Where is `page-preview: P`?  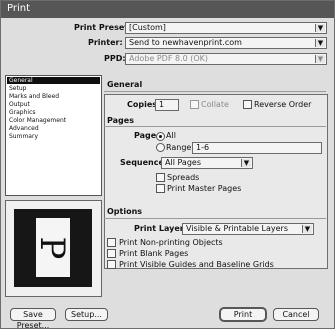
page-preview: P is located at coordinates (53, 248).